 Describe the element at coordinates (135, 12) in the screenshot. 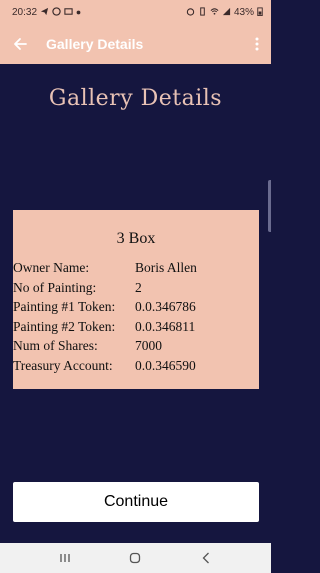

I see `status-bar: 20:32 43%` at that location.